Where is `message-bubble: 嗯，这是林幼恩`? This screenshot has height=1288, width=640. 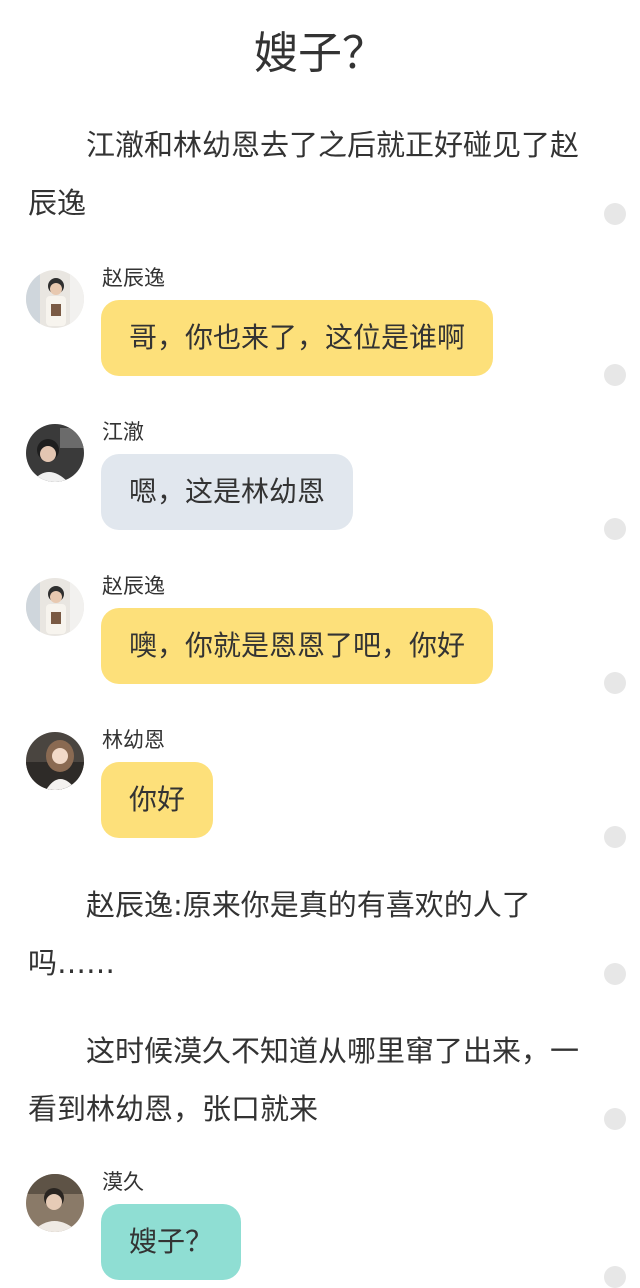 message-bubble: 嗯，这是林幼恩 is located at coordinates (227, 492).